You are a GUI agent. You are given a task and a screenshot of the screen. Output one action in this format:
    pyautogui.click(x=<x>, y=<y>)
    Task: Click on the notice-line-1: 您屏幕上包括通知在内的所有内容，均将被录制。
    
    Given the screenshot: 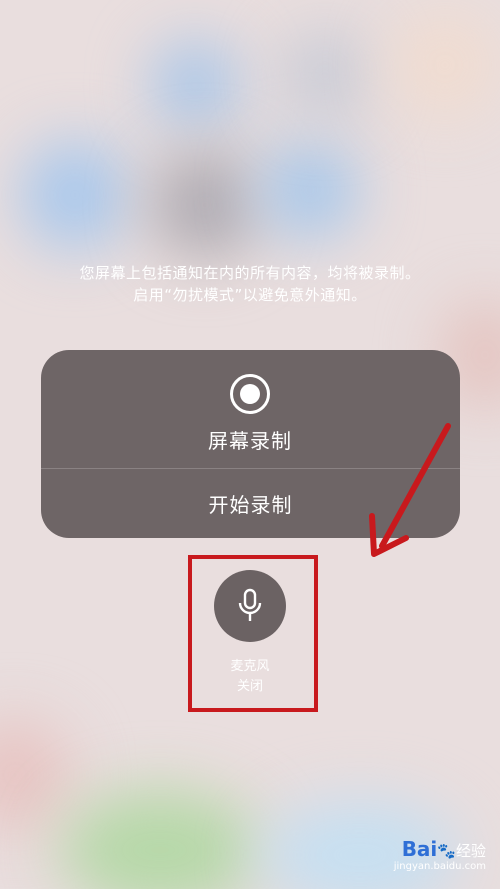 What is the action you would take?
    pyautogui.click(x=250, y=273)
    